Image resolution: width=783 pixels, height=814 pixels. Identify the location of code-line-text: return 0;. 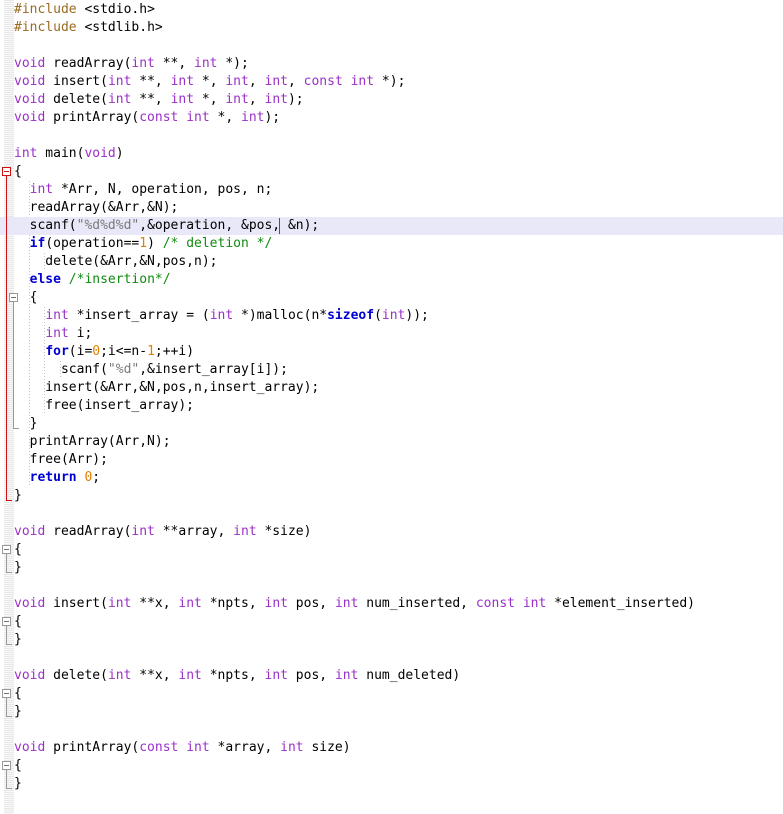
(50, 478).